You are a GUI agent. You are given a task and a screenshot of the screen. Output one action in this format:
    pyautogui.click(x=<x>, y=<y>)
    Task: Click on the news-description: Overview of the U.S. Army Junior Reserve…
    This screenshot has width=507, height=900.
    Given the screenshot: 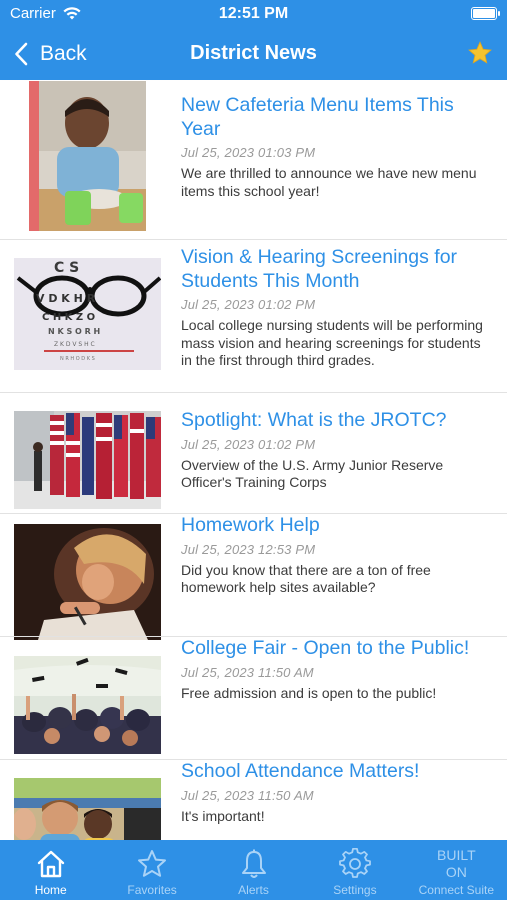 What is the action you would take?
    pyautogui.click(x=312, y=473)
    